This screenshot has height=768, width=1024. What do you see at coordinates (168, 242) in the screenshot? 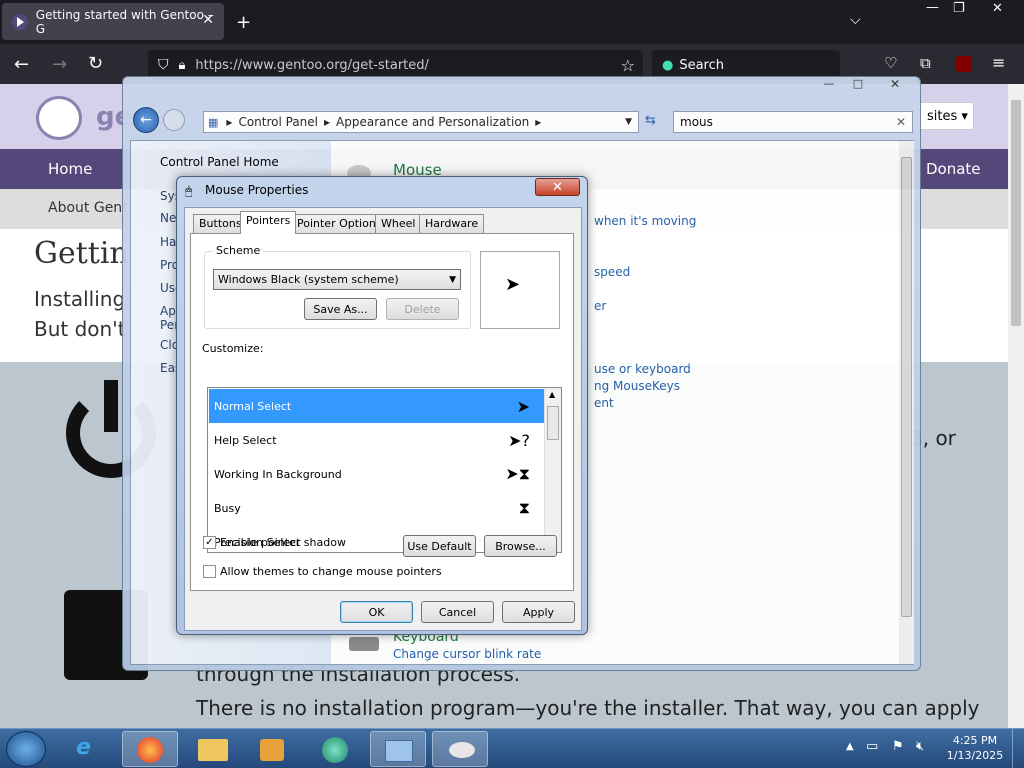
I see `cp-left-item: Ha` at bounding box center [168, 242].